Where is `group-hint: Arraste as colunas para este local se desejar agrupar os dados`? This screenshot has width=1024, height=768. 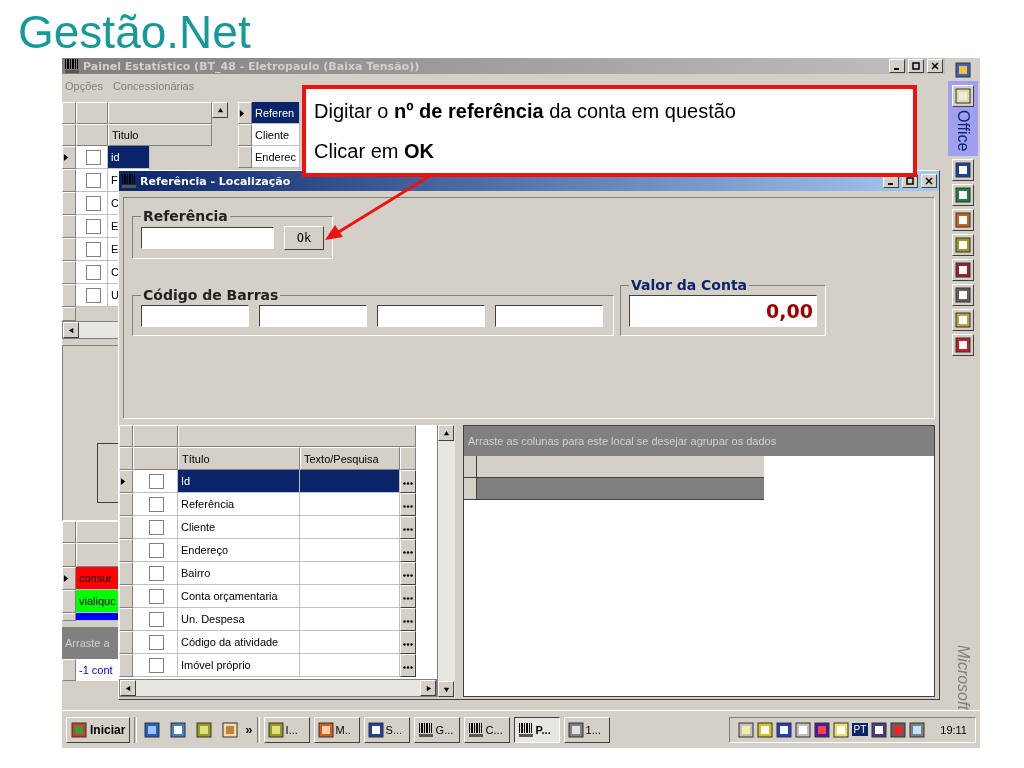
group-hint: Arraste as colunas para este local se desejar agrupar os dados is located at coordinates (699, 441).